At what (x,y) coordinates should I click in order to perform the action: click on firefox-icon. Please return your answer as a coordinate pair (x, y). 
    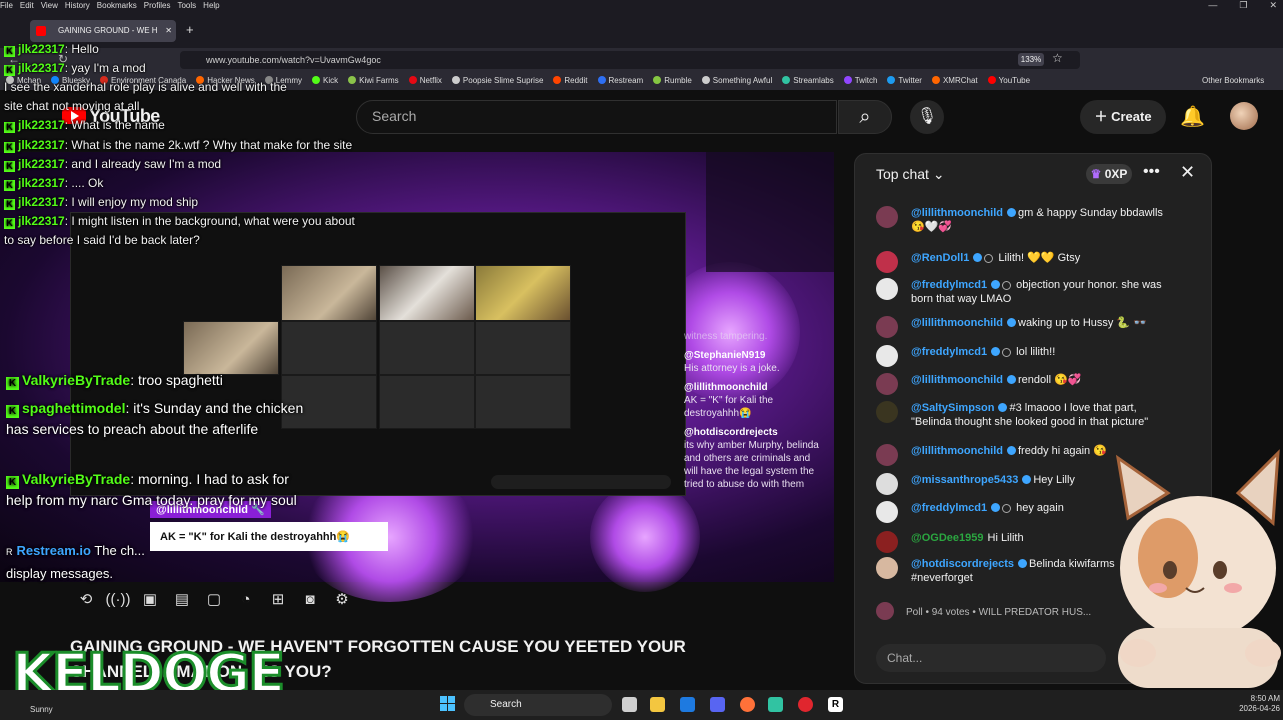
    Looking at the image, I should click on (747, 704).